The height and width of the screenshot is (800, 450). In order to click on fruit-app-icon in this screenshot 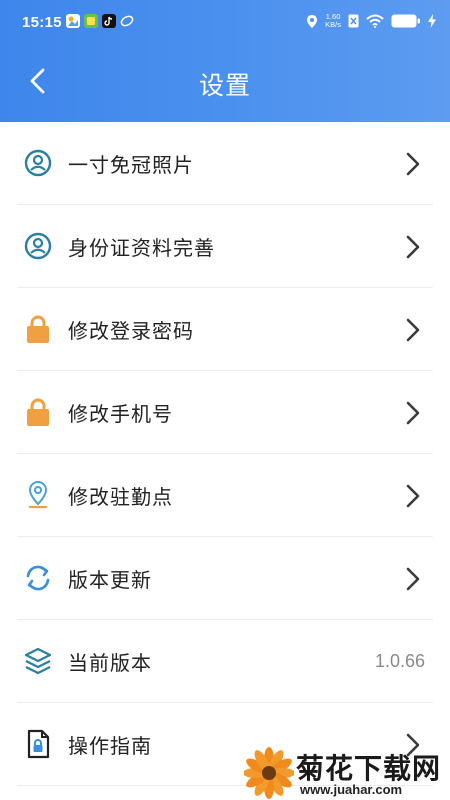, I will do `click(91, 21)`.